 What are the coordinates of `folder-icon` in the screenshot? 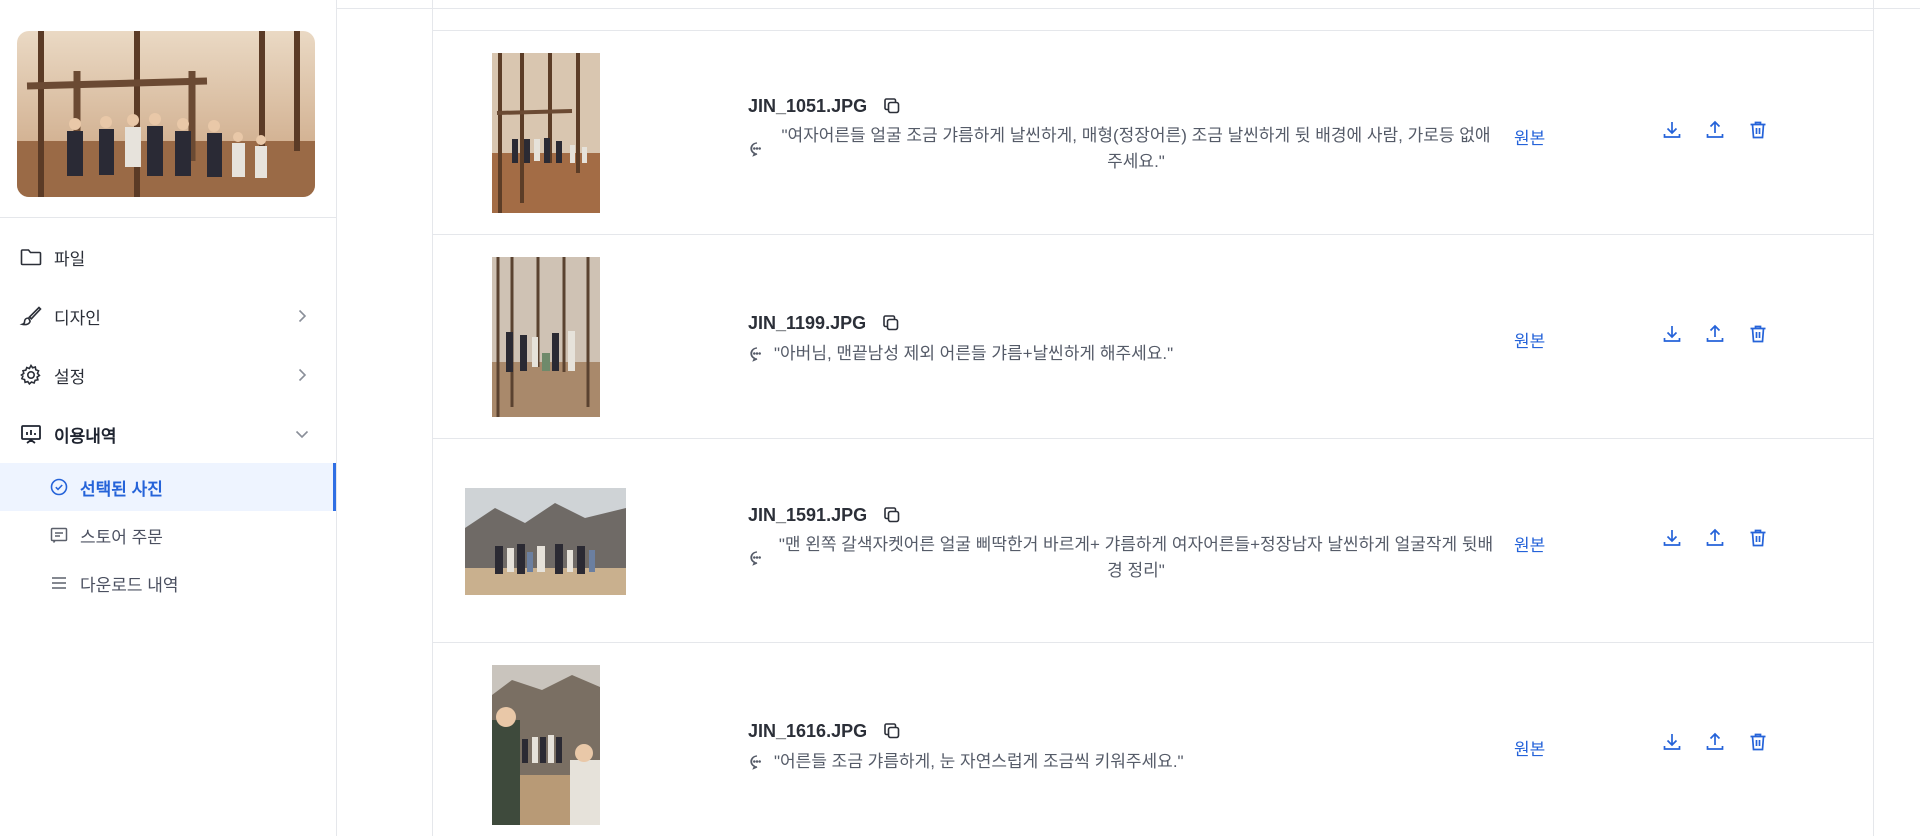 It's located at (31, 257).